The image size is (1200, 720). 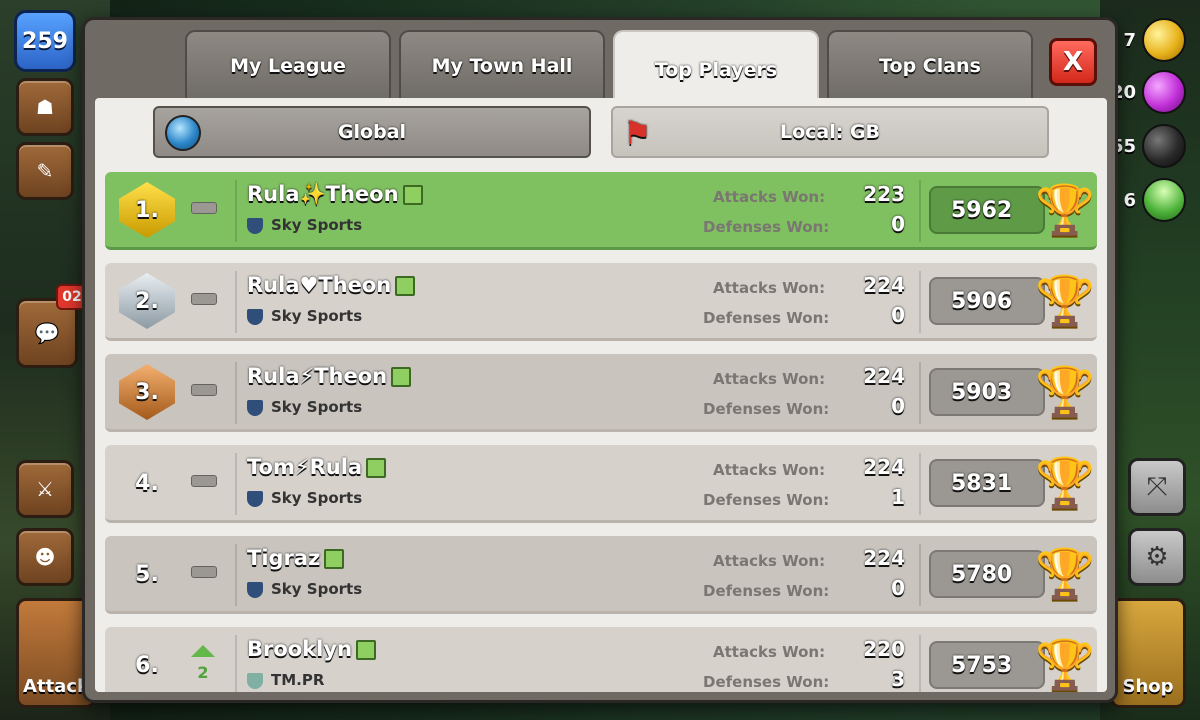 What do you see at coordinates (1148, 686) in the screenshot?
I see `shop-label: Shop` at bounding box center [1148, 686].